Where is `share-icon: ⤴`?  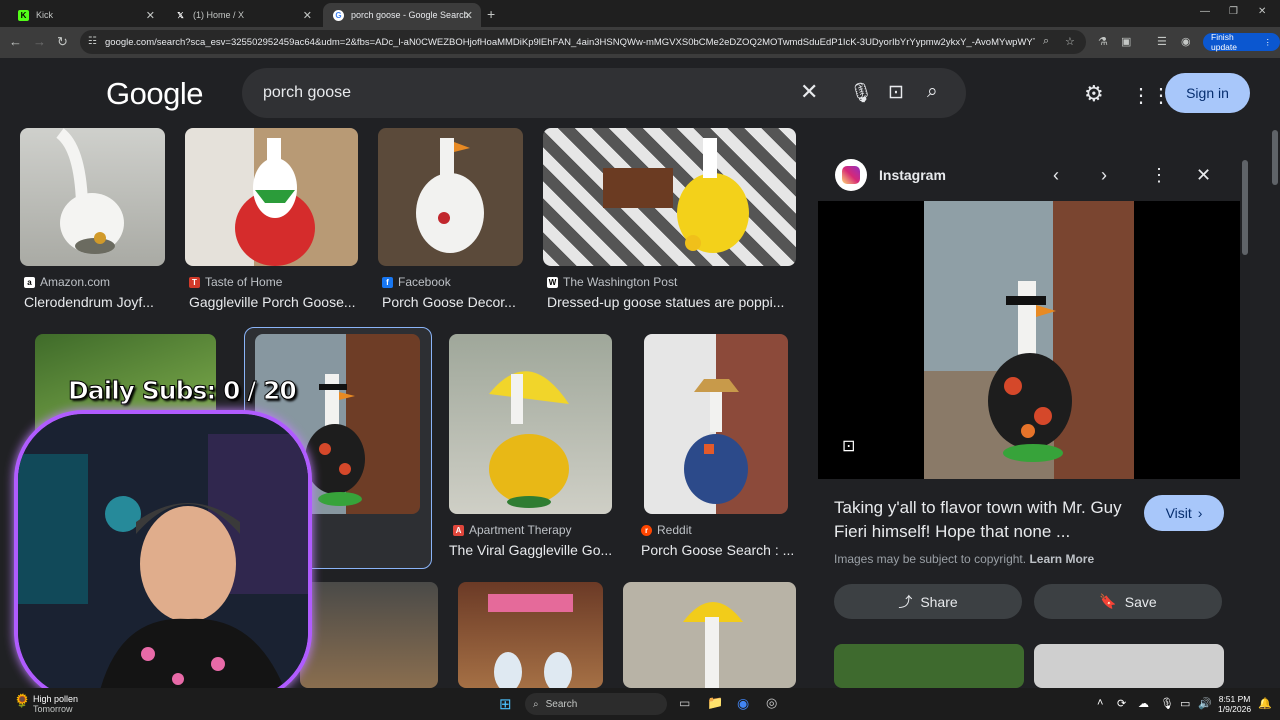 share-icon: ⤴ is located at coordinates (905, 601).